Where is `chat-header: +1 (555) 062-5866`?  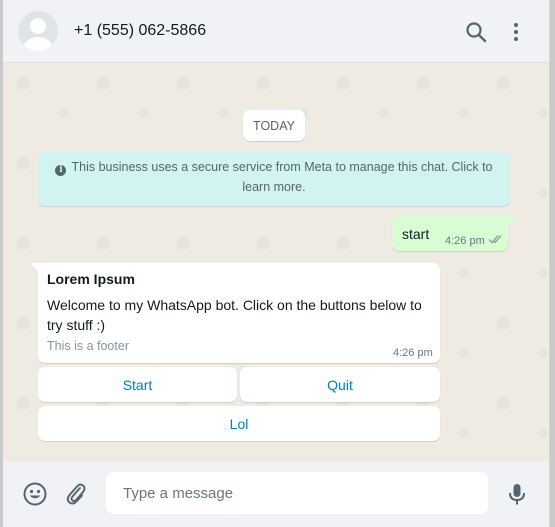 chat-header: +1 (555) 062-5866 is located at coordinates (276, 31).